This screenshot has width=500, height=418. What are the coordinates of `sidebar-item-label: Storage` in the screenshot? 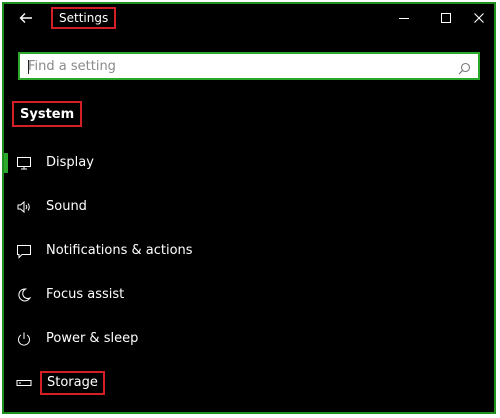 It's located at (72, 383).